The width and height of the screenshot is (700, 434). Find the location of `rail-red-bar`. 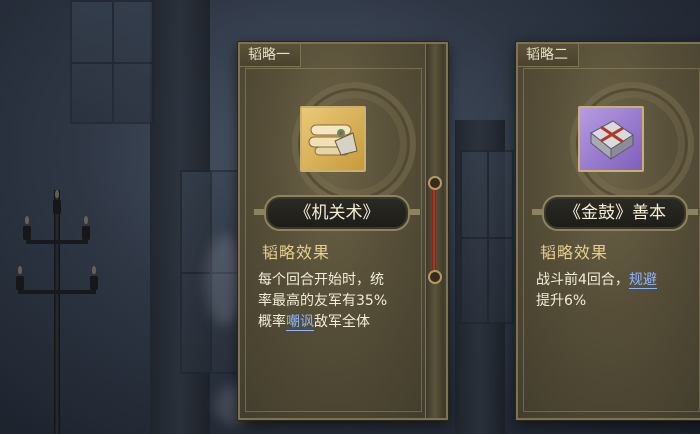

rail-red-bar is located at coordinates (434, 230).